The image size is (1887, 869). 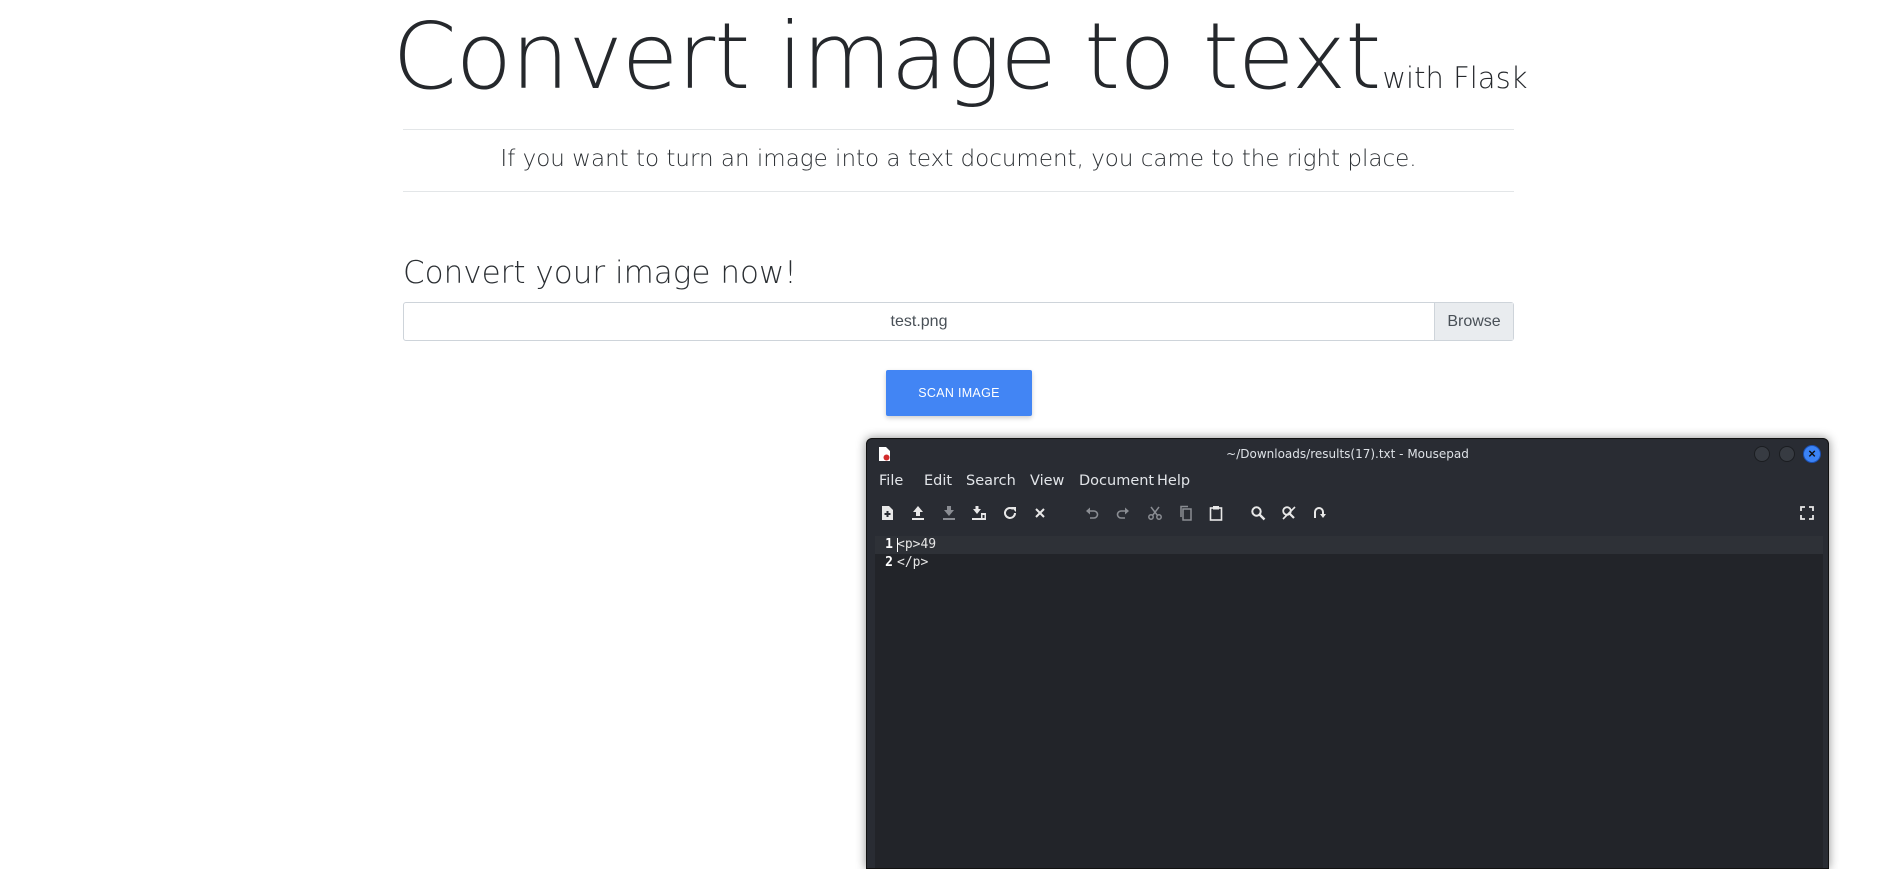 I want to click on paste-icon, so click(x=1216, y=513).